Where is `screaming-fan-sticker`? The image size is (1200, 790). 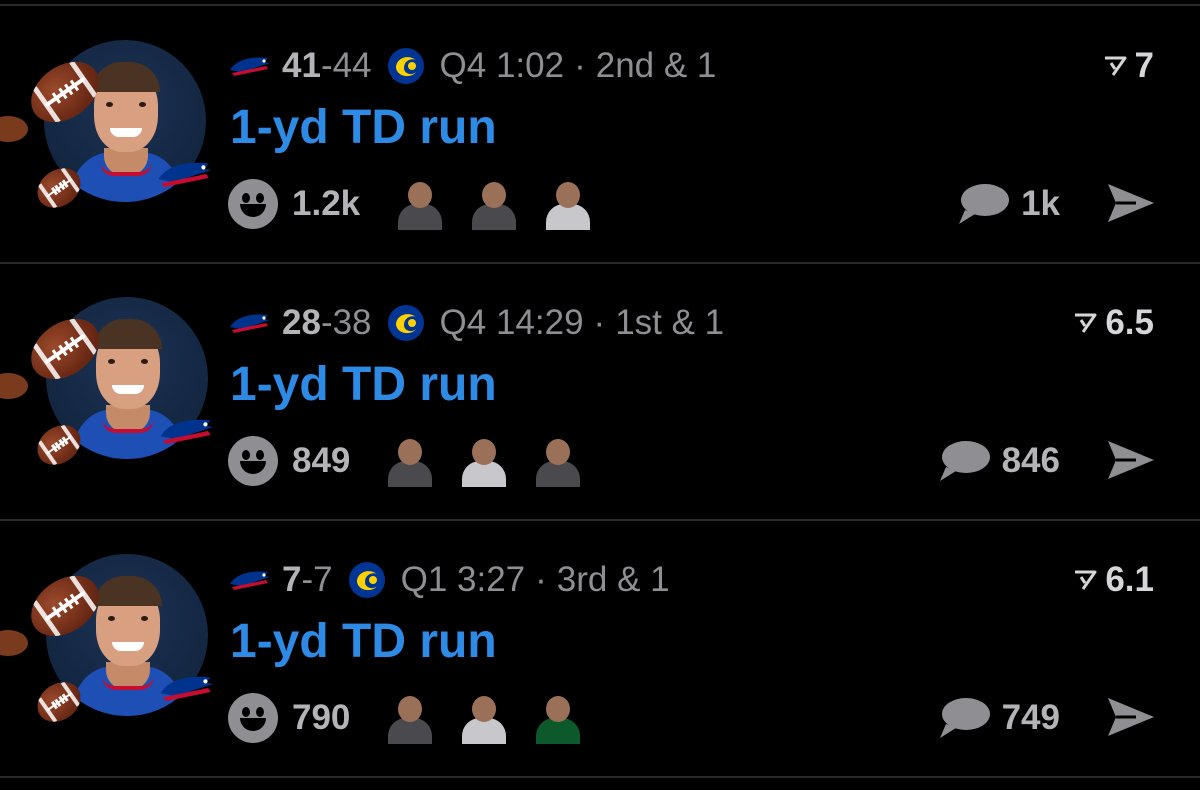 screaming-fan-sticker is located at coordinates (420, 204).